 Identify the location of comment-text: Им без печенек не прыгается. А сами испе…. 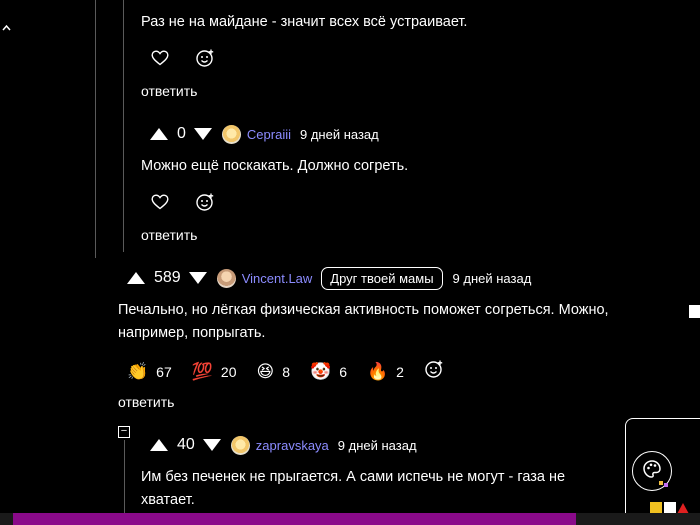
(353, 489).